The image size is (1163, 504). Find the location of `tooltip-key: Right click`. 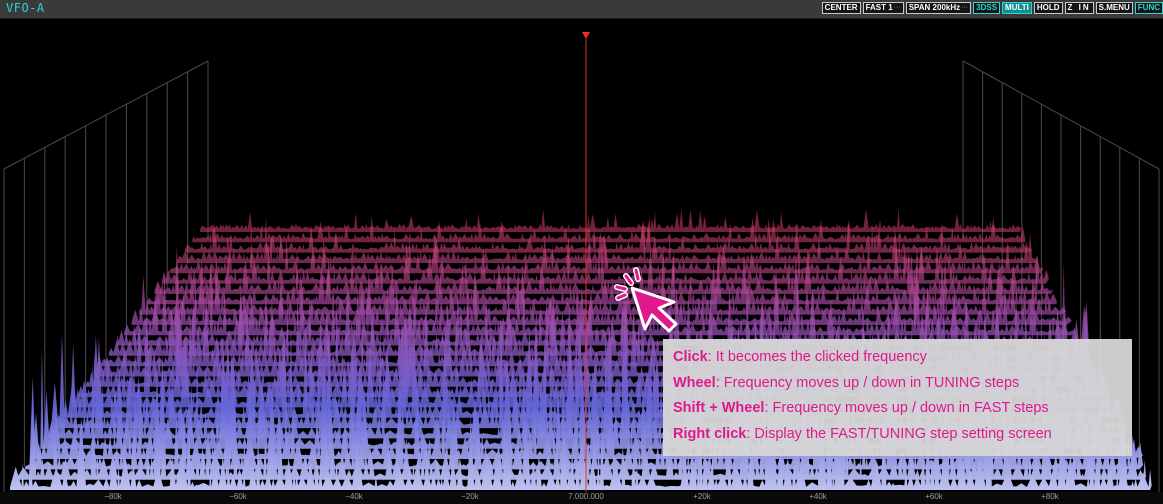

tooltip-key: Right click is located at coordinates (710, 433).